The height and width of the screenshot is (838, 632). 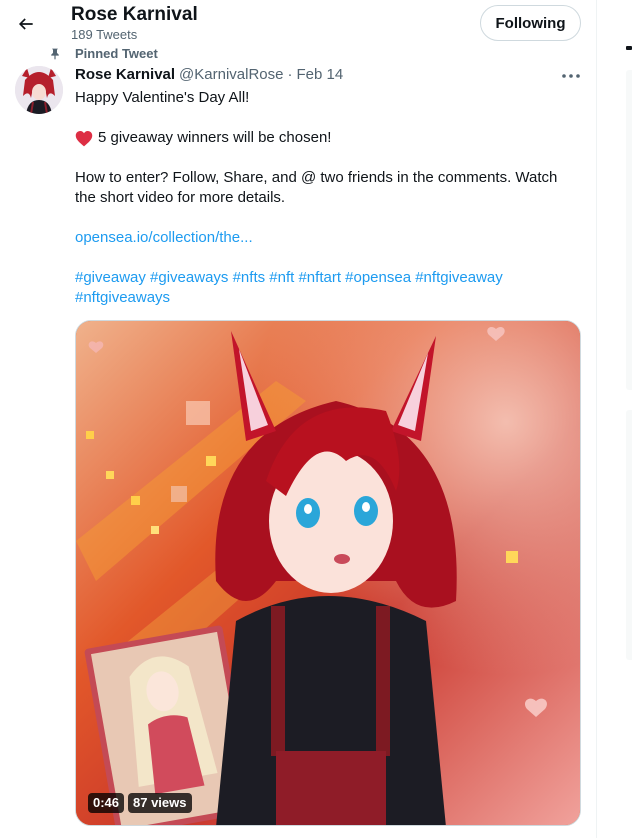 What do you see at coordinates (160, 803) in the screenshot?
I see `video-views-badge: 87 views` at bounding box center [160, 803].